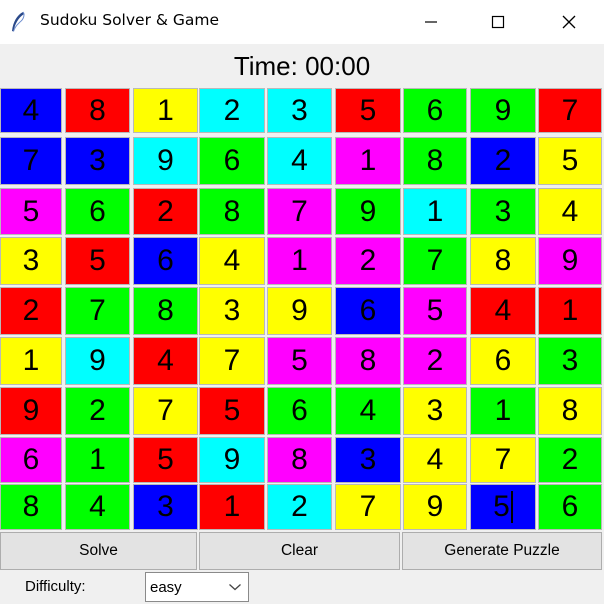 This screenshot has height=604, width=604. I want to click on window-title: Sudoku Solver & Game, so click(130, 20).